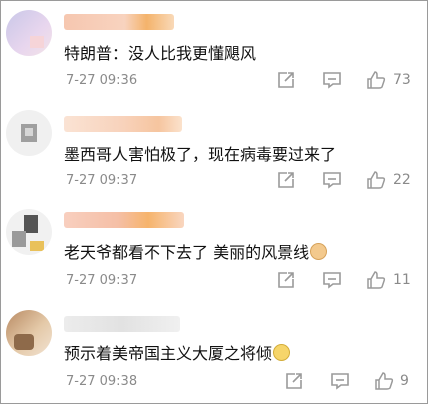 The height and width of the screenshot is (404, 428). What do you see at coordinates (319, 251) in the screenshot?
I see `cat-emoji-icon` at bounding box center [319, 251].